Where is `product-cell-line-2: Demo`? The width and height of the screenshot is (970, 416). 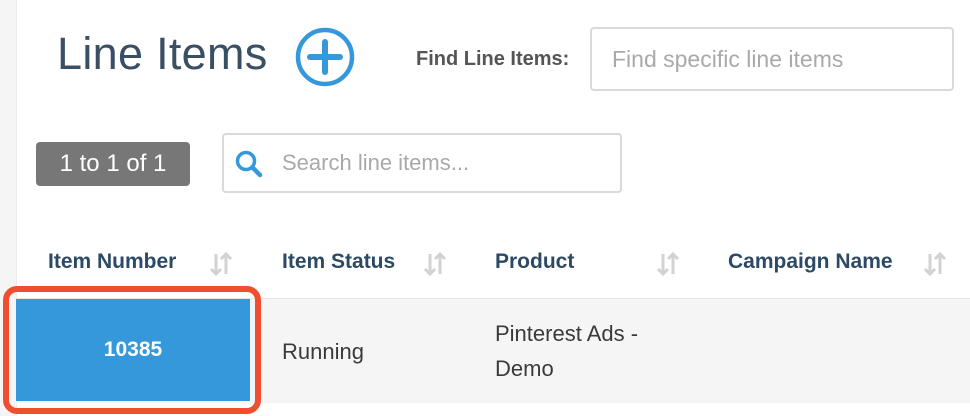 product-cell-line-2: Demo is located at coordinates (524, 368).